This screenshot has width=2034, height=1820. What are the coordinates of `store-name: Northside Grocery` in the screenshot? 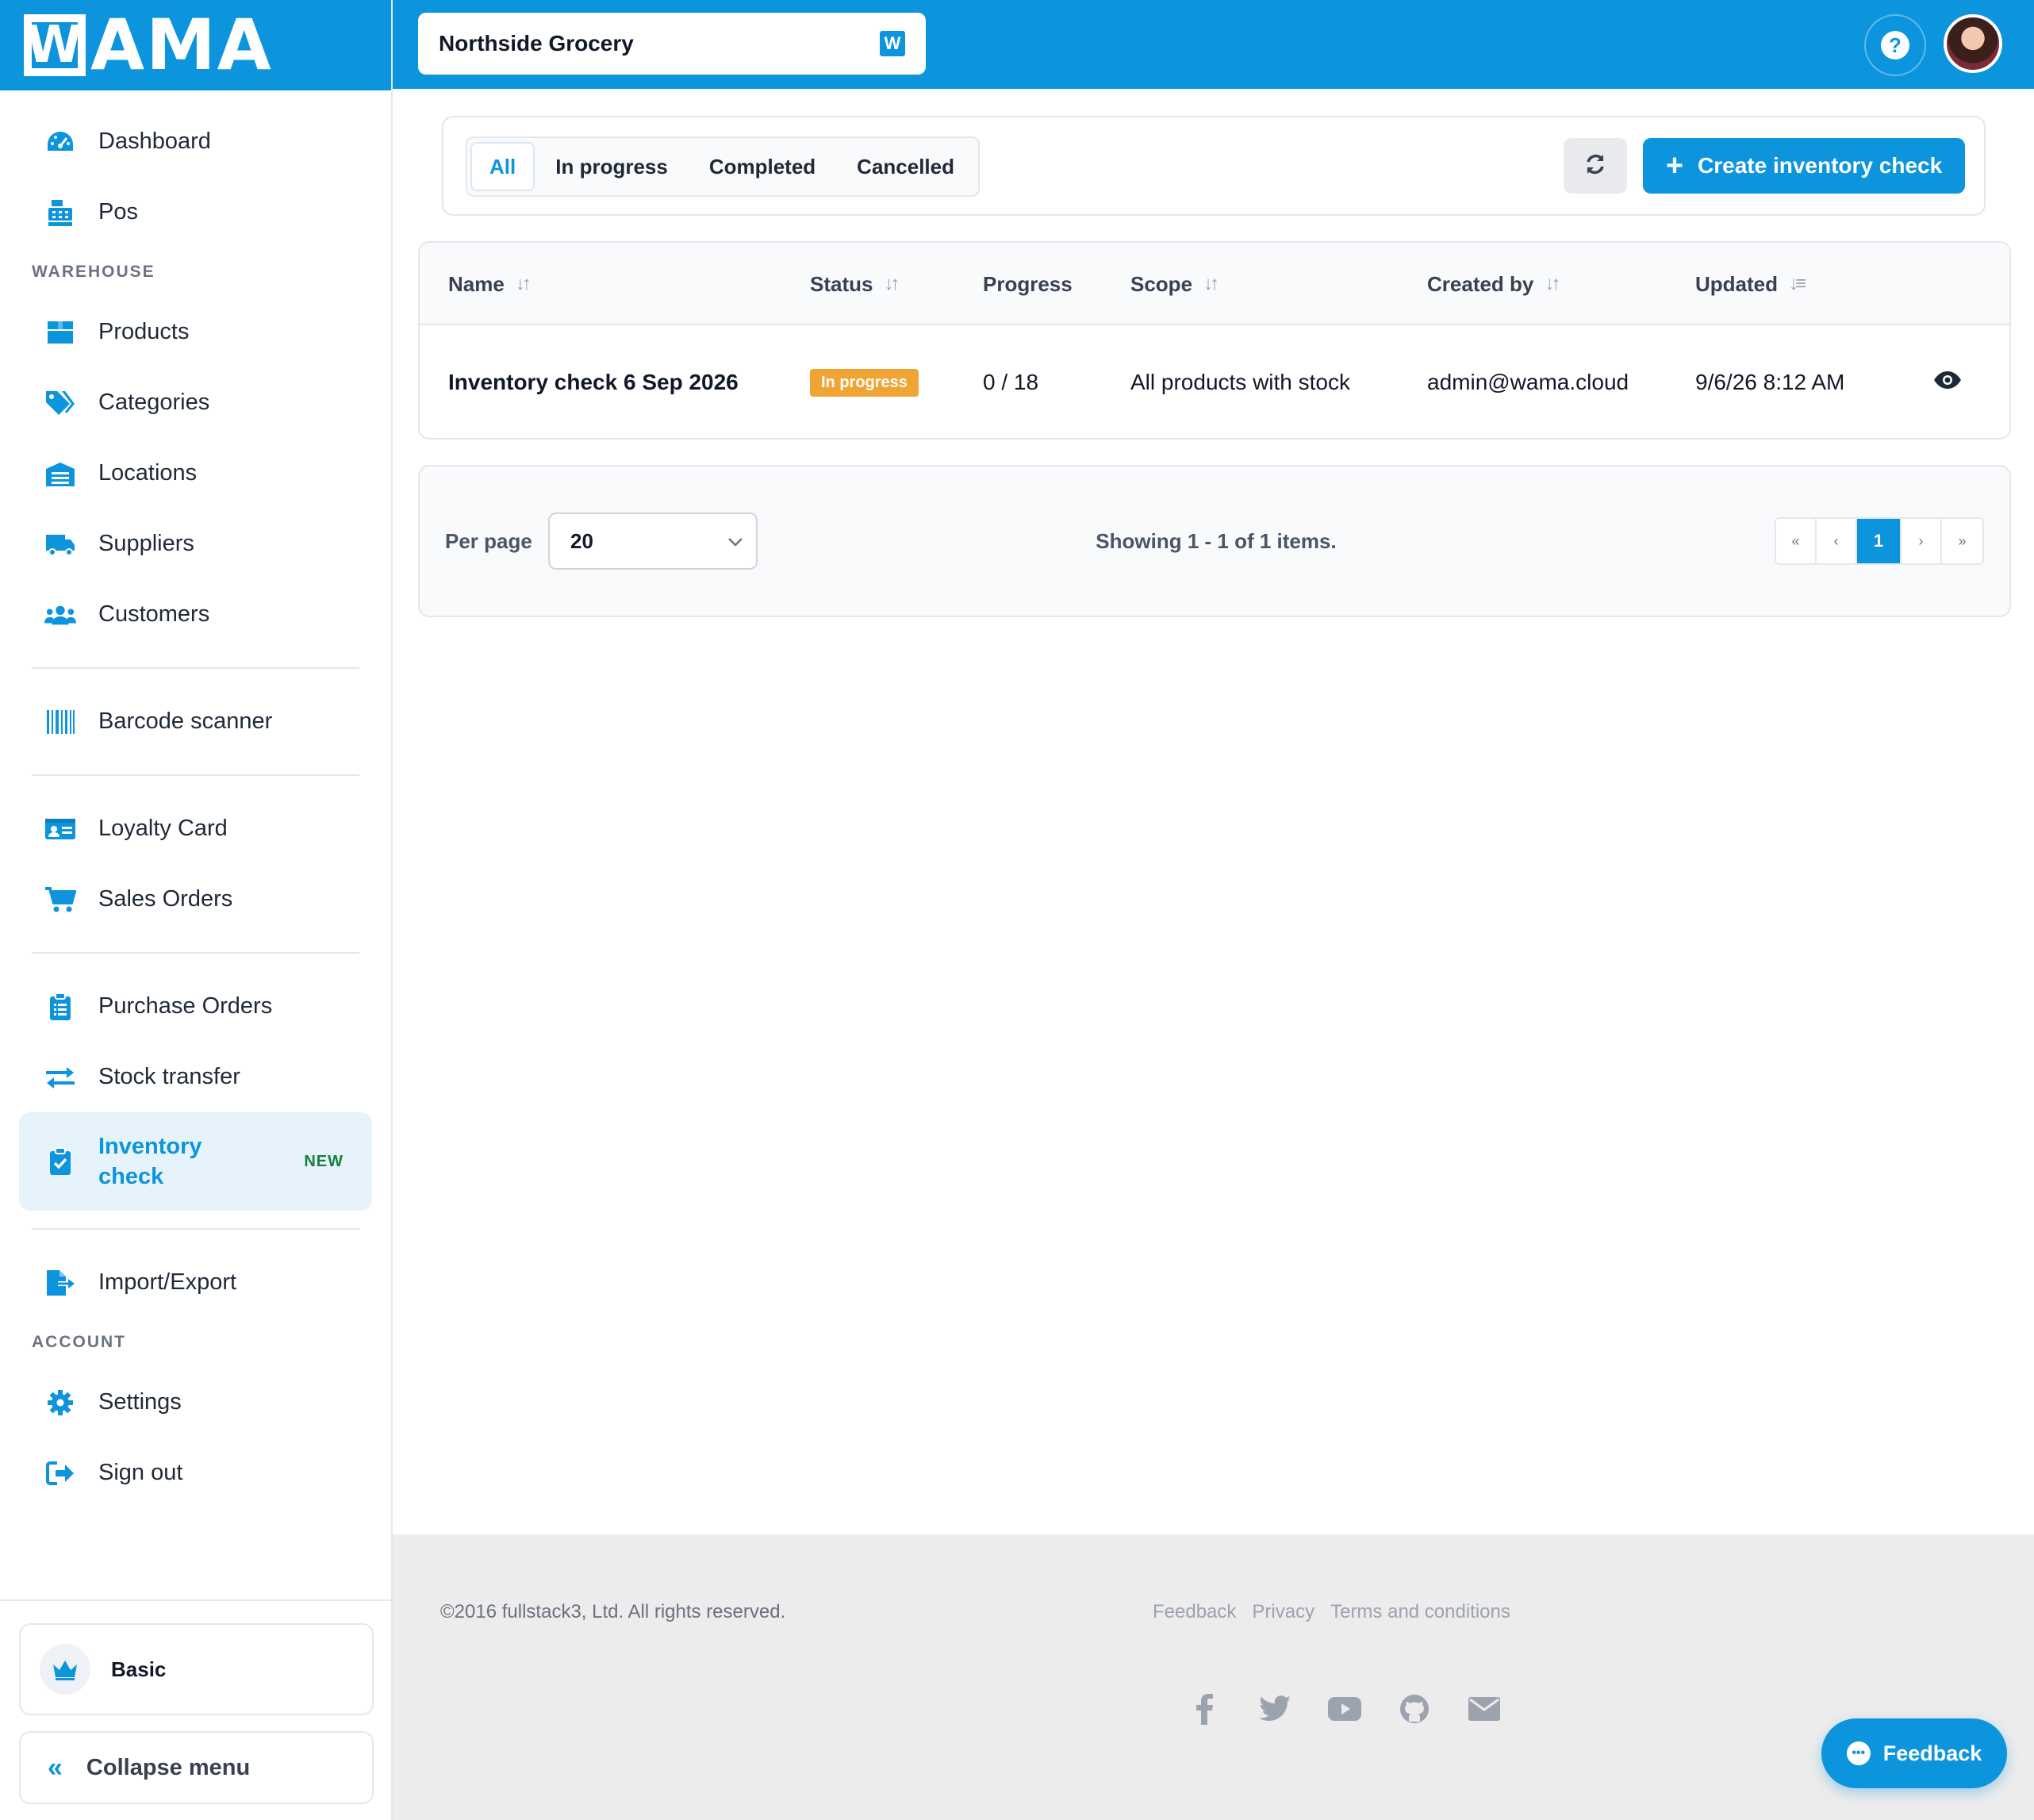 It's located at (536, 43).